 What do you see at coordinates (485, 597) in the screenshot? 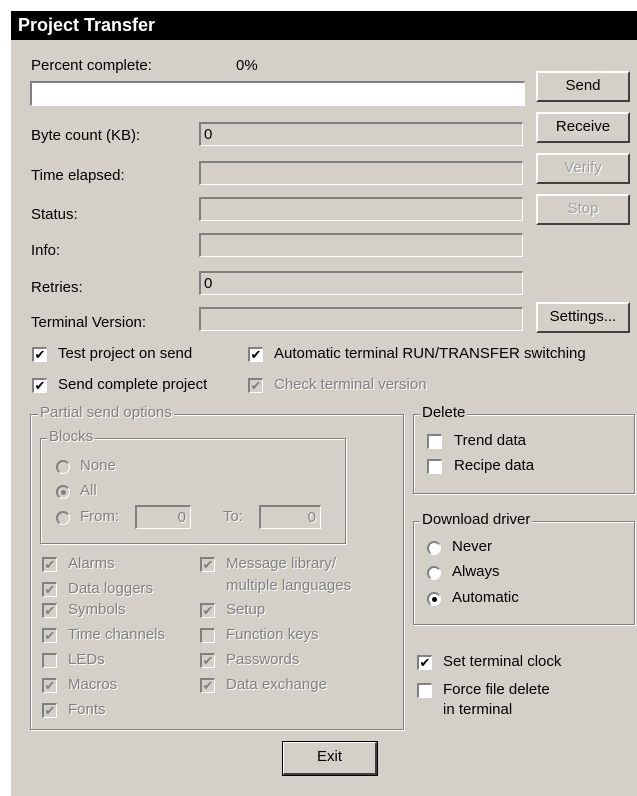
I see `driver-automatic-label: Automatic` at bounding box center [485, 597].